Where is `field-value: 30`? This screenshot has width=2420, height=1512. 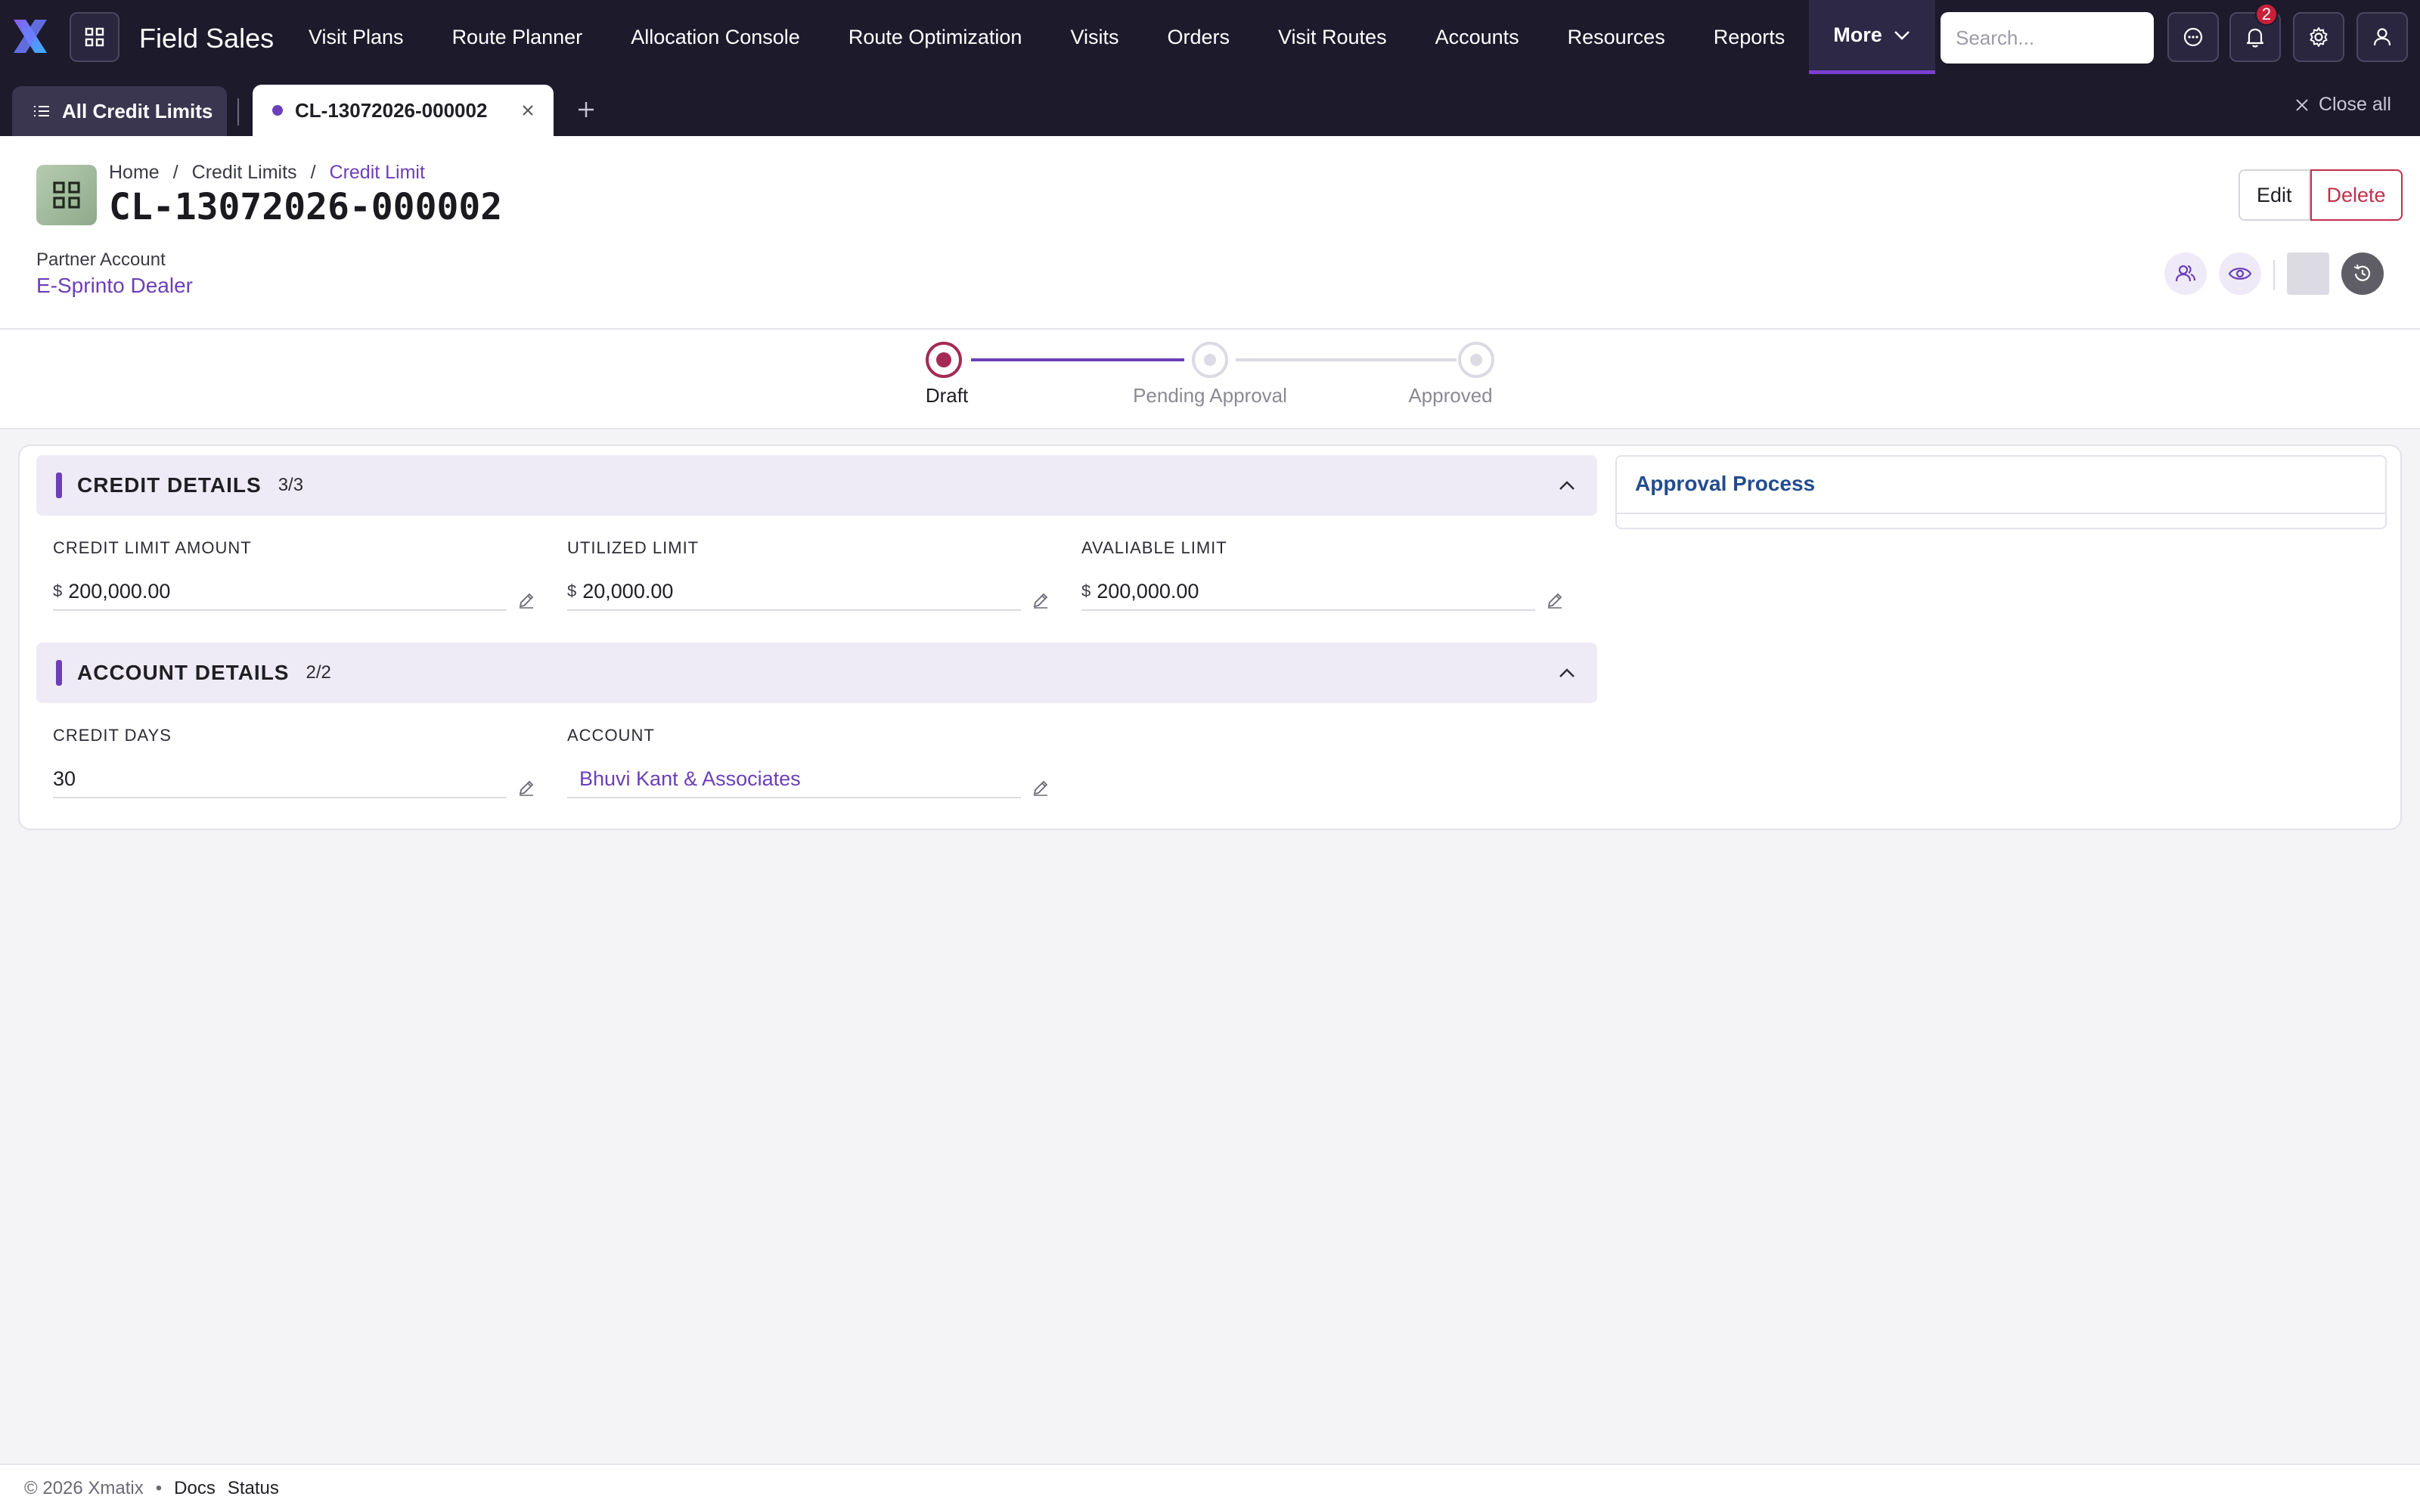
field-value: 30 is located at coordinates (64, 778).